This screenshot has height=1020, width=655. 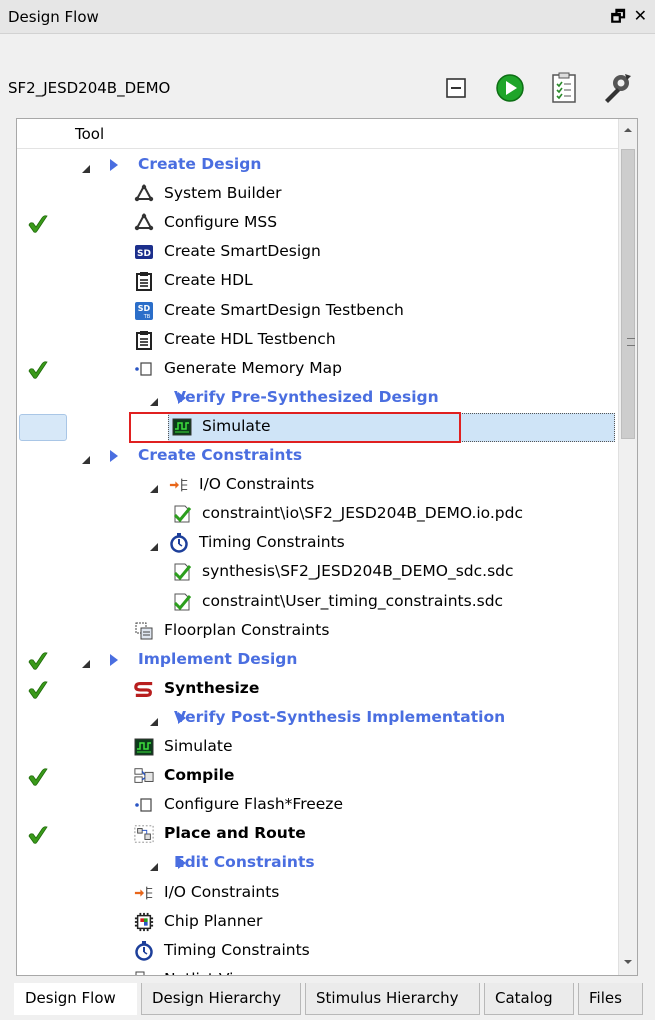 What do you see at coordinates (213, 920) in the screenshot?
I see `tree-row-label: Chip Planner` at bounding box center [213, 920].